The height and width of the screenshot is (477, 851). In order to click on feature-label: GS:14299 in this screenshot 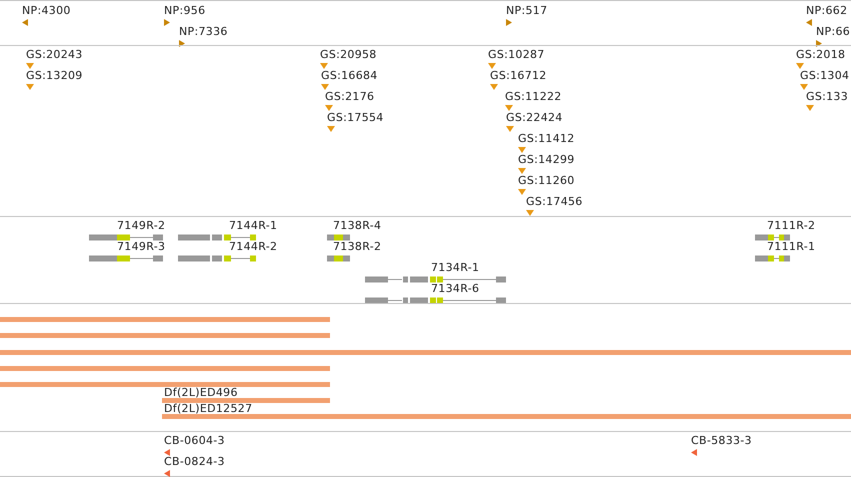, I will do `click(546, 160)`.